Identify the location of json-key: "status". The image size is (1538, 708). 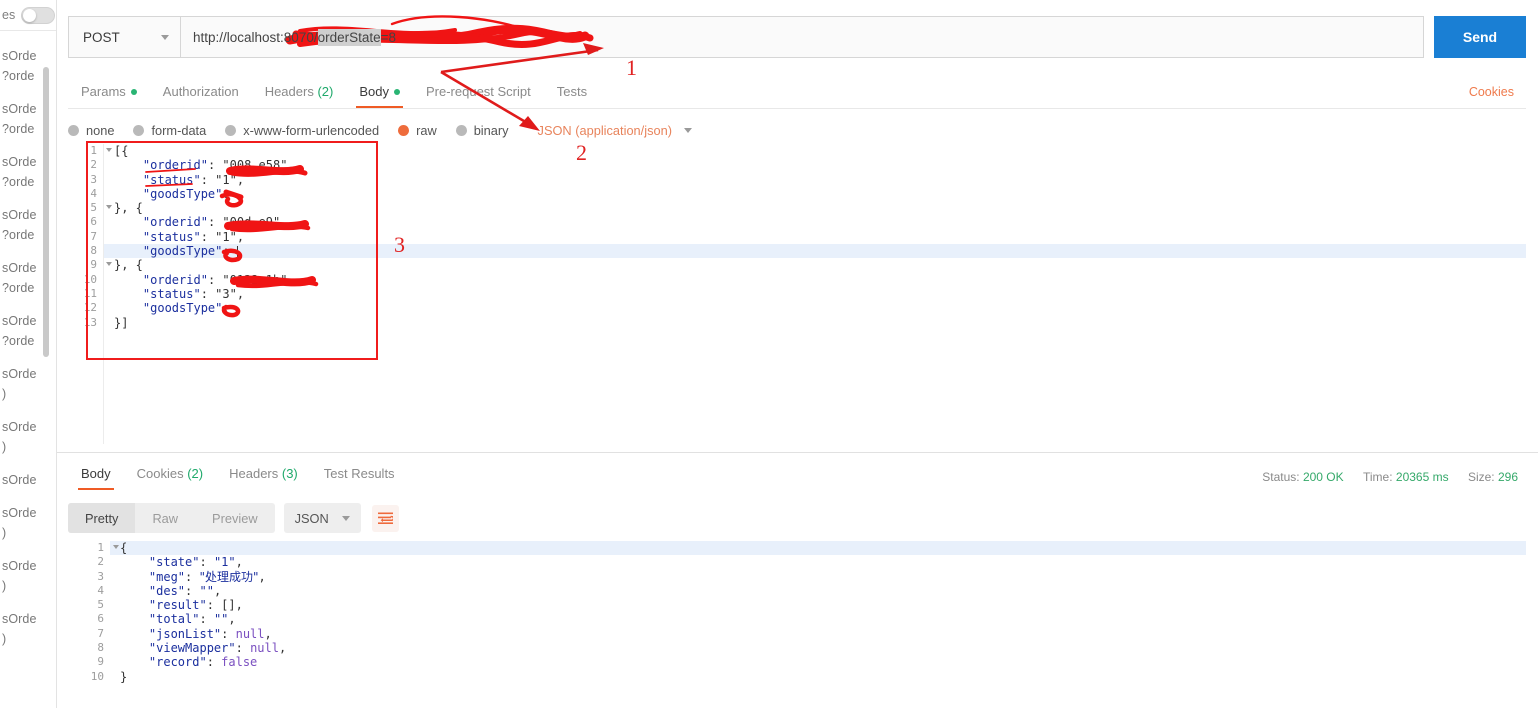
(171, 179).